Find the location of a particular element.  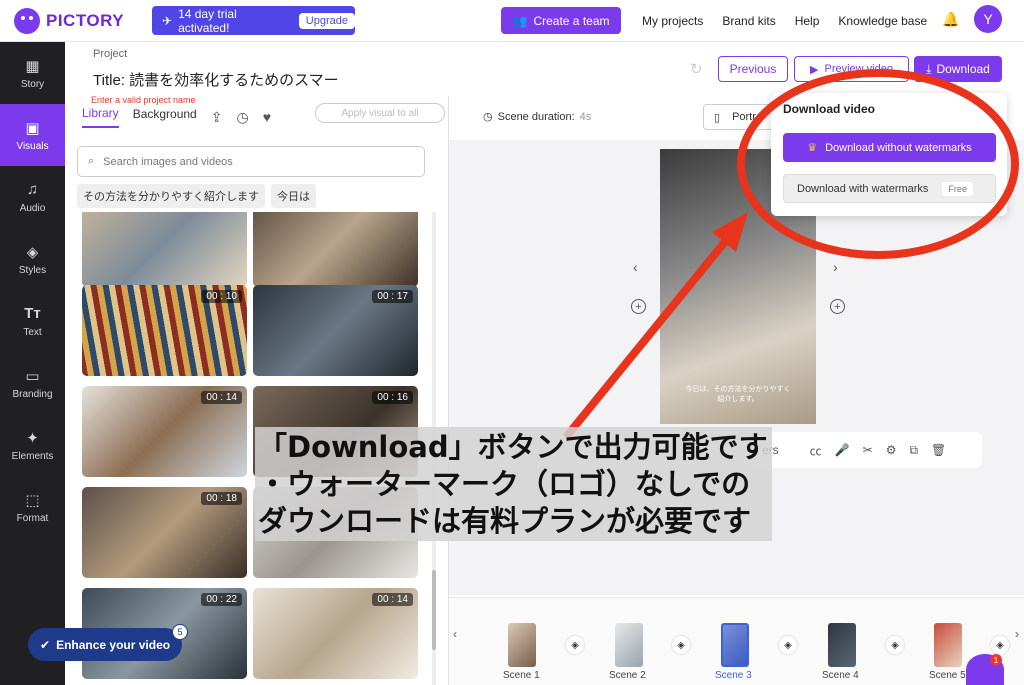

scene-label: Scene 2 is located at coordinates (627, 675).